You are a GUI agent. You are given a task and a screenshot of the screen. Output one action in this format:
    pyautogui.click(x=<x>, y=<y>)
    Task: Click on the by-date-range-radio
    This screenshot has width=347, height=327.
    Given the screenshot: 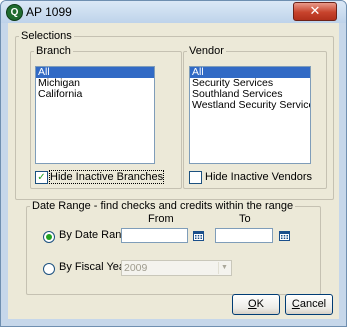 What is the action you would take?
    pyautogui.click(x=49, y=237)
    